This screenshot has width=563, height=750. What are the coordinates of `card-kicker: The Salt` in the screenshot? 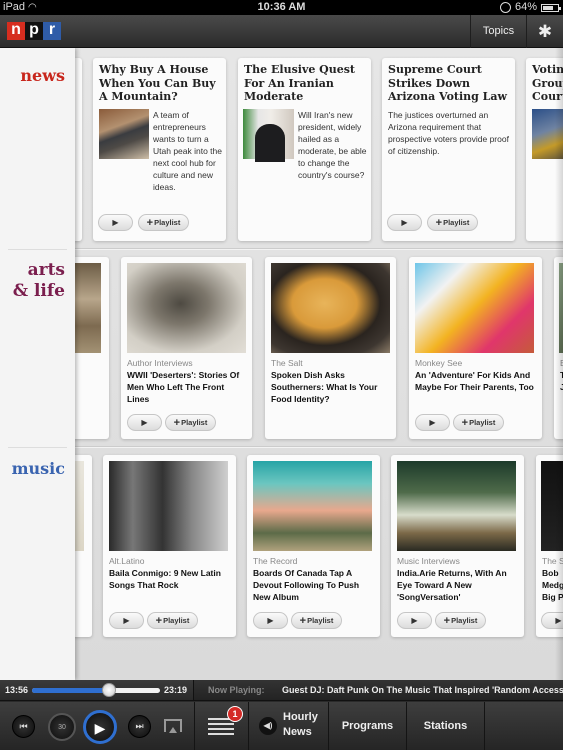 It's located at (287, 363).